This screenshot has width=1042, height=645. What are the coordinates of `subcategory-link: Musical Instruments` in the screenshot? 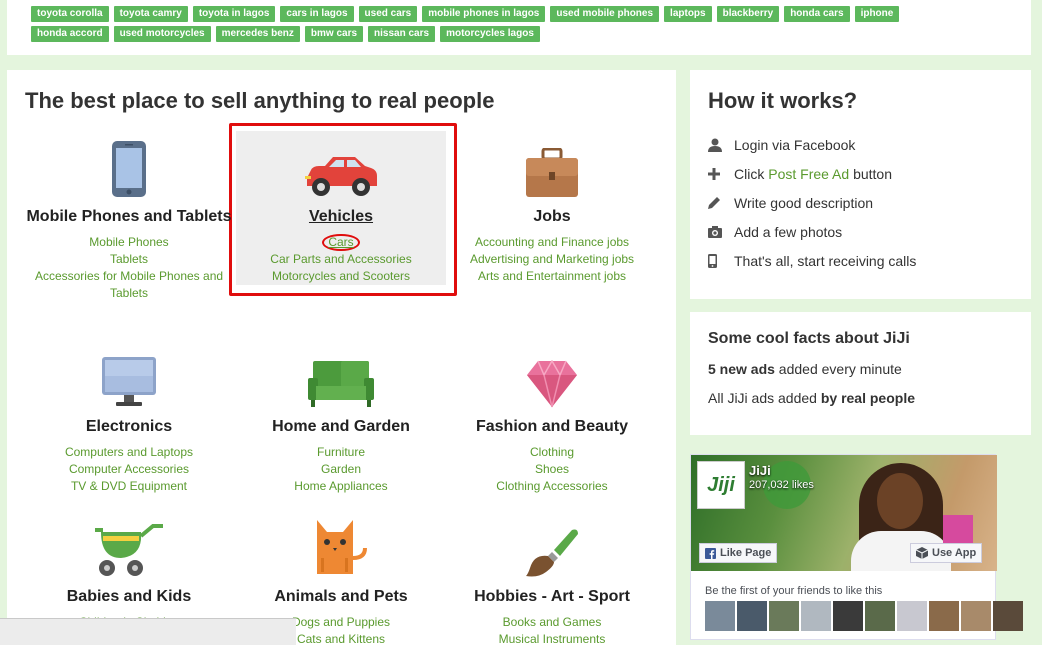 It's located at (552, 638).